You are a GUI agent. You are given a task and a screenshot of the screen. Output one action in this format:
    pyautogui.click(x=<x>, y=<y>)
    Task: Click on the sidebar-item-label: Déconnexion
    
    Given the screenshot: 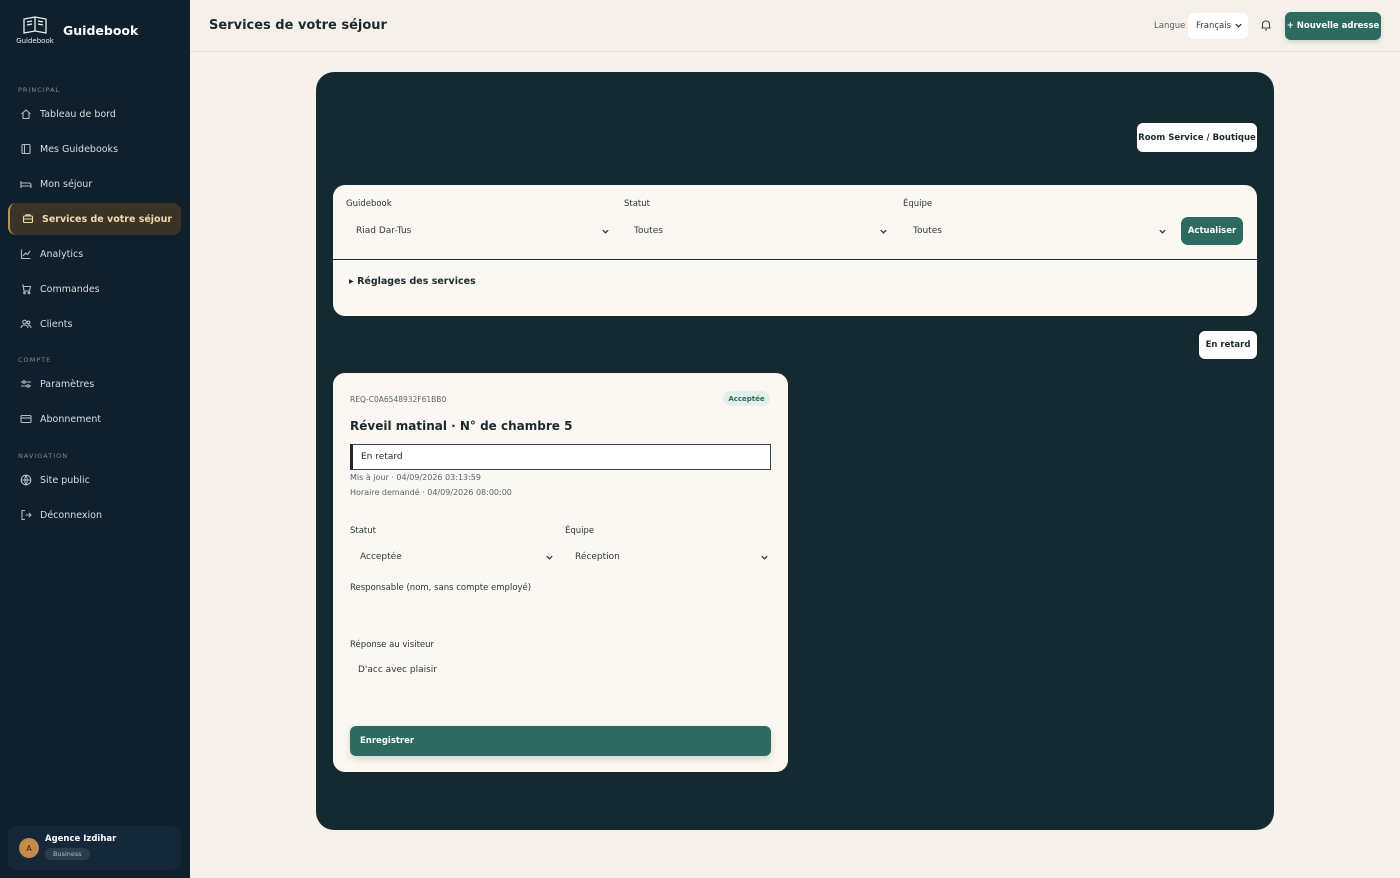 What is the action you would take?
    pyautogui.click(x=71, y=515)
    